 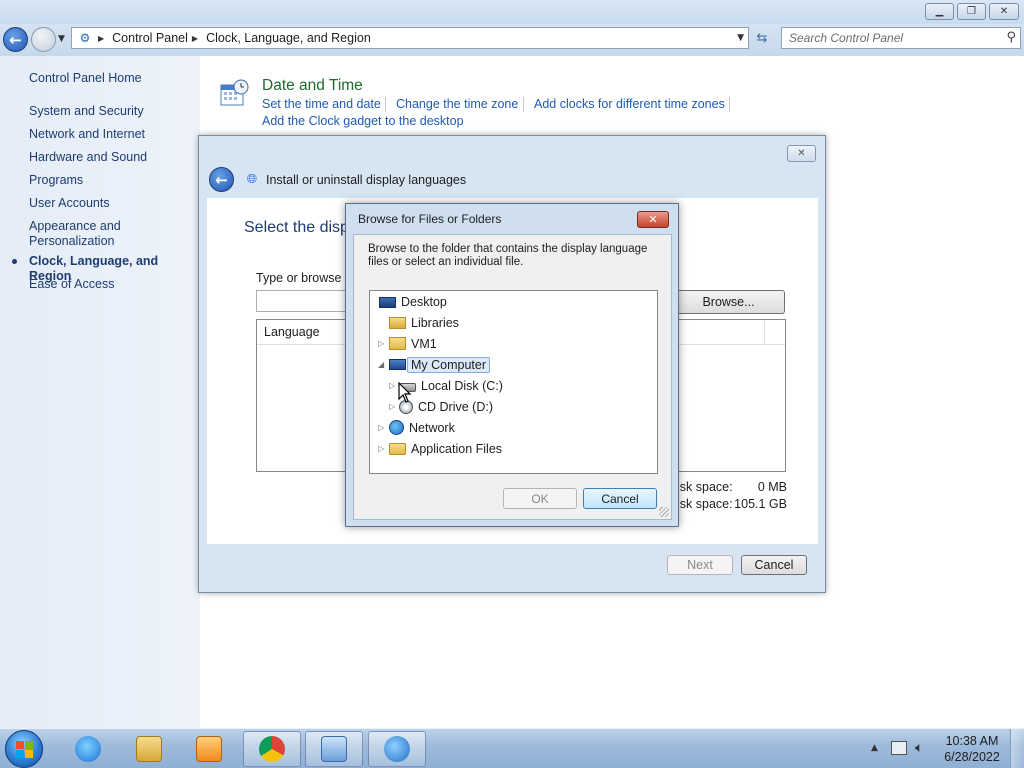 I want to click on show-desktop-button, so click(x=1017, y=748).